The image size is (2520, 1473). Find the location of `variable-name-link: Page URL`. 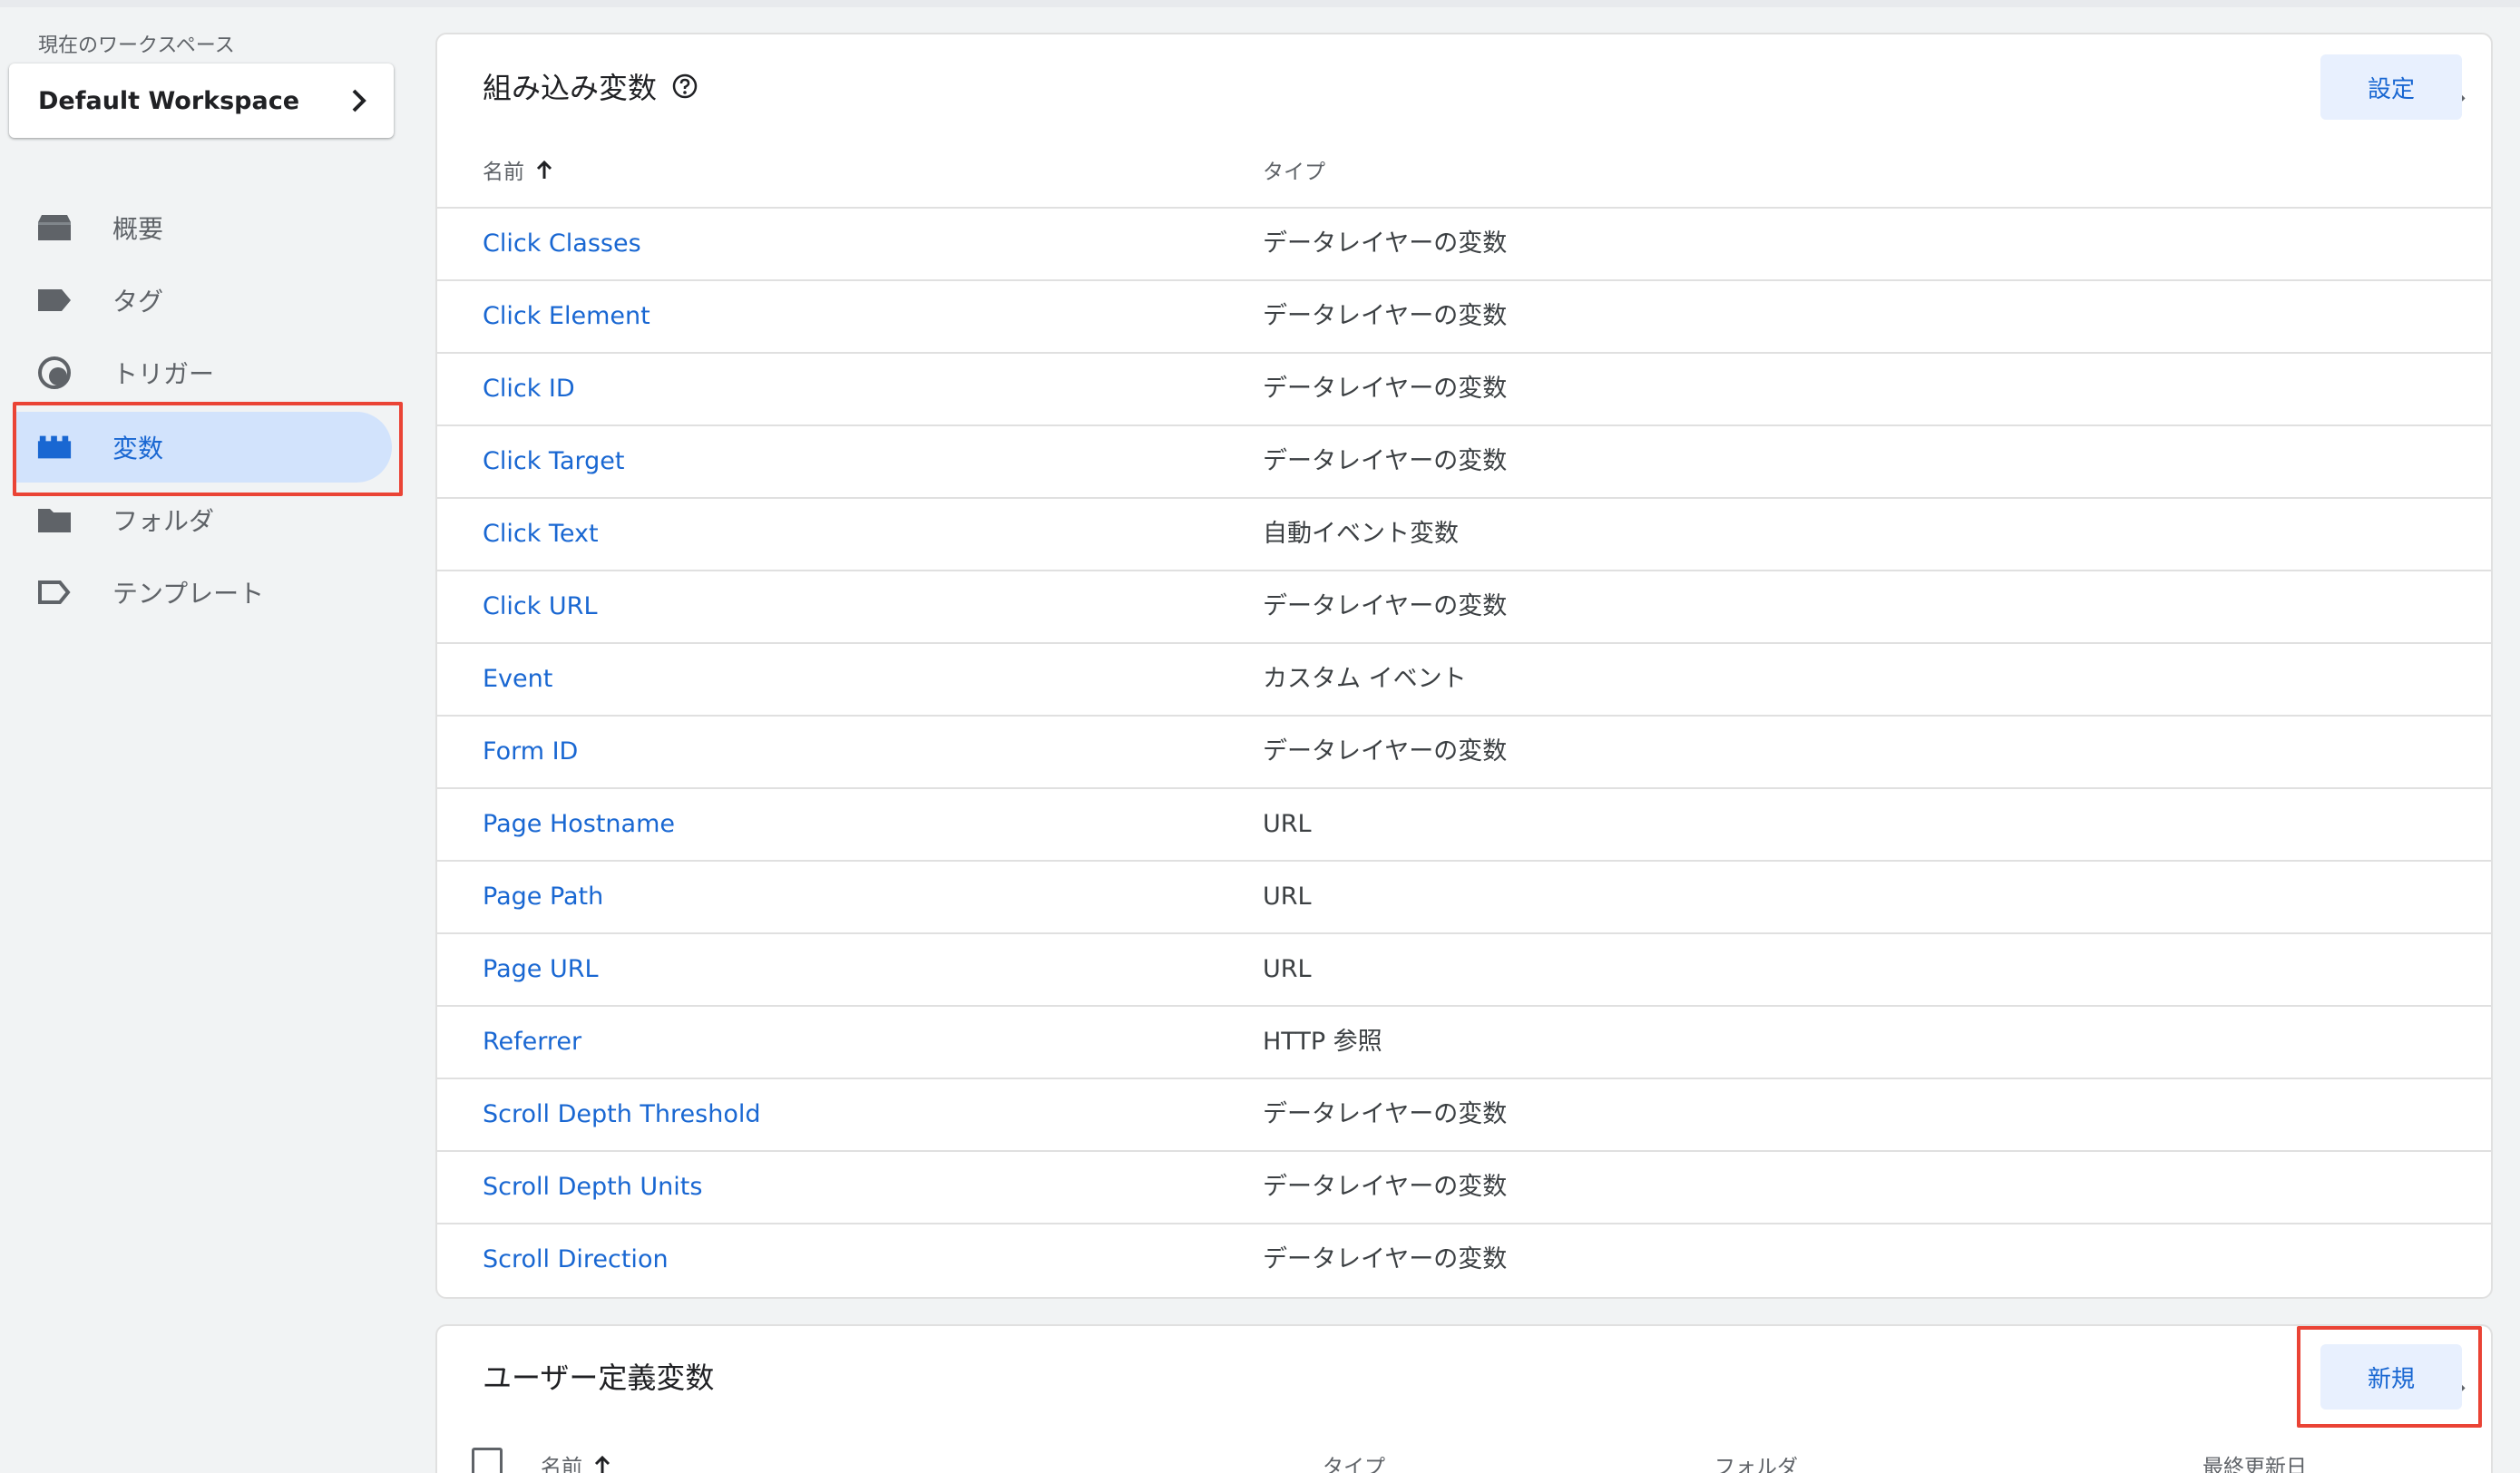

variable-name-link: Page URL is located at coordinates (541, 969).